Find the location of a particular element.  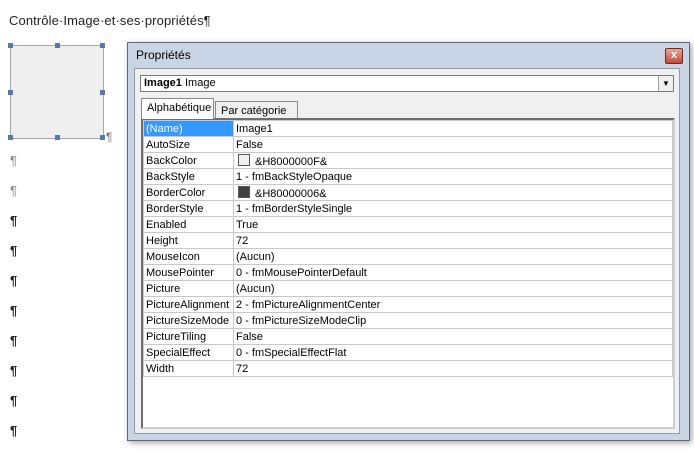

property-name: MouseIcon is located at coordinates (188, 256).